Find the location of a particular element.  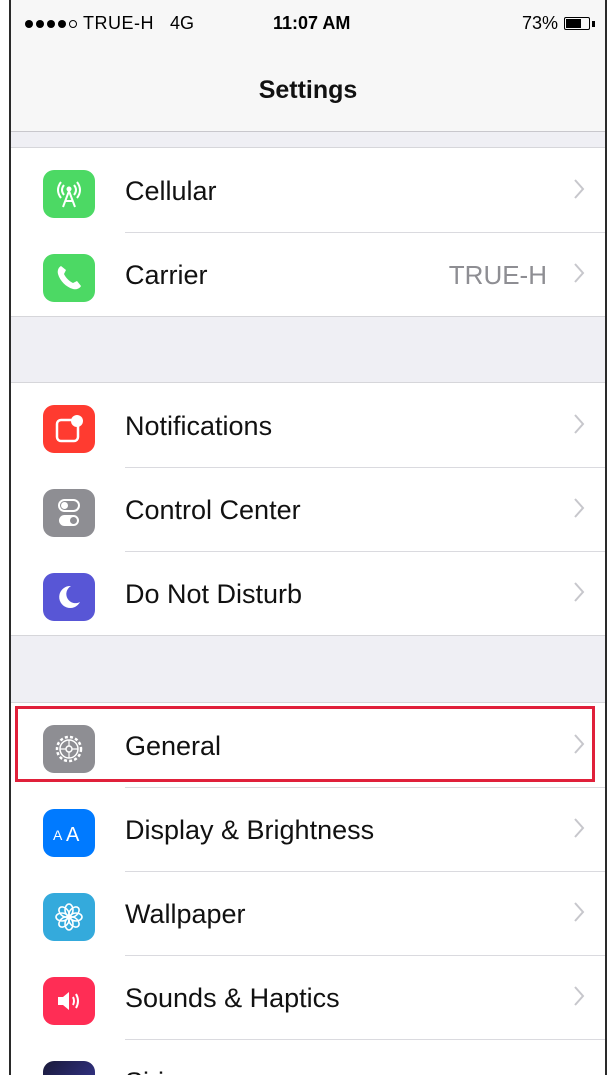

sounds-haptics-label: Sounds & Haptics is located at coordinates (232, 998).